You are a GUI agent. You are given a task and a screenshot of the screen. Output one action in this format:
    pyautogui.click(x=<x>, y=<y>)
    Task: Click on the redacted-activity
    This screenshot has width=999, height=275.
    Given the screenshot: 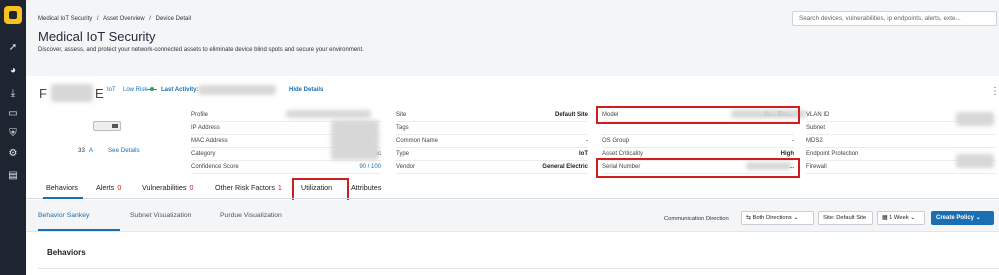 What is the action you would take?
    pyautogui.click(x=237, y=90)
    